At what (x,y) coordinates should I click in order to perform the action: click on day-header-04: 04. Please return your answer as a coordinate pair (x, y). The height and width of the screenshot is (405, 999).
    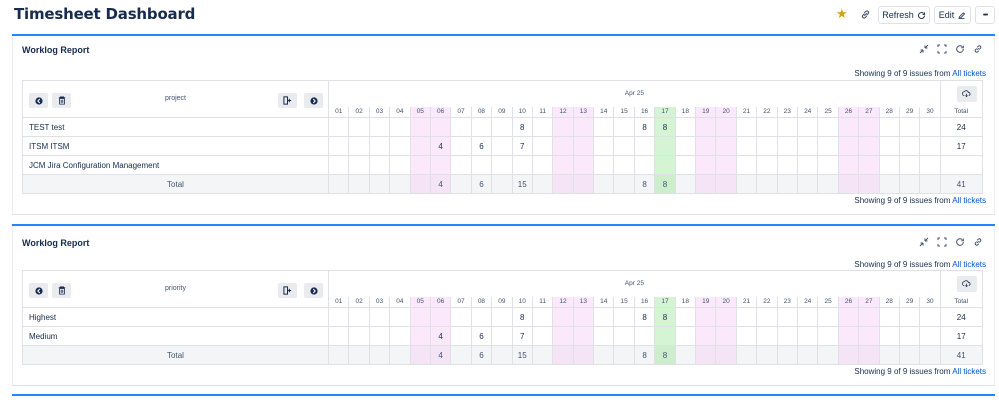
    Looking at the image, I should click on (400, 112).